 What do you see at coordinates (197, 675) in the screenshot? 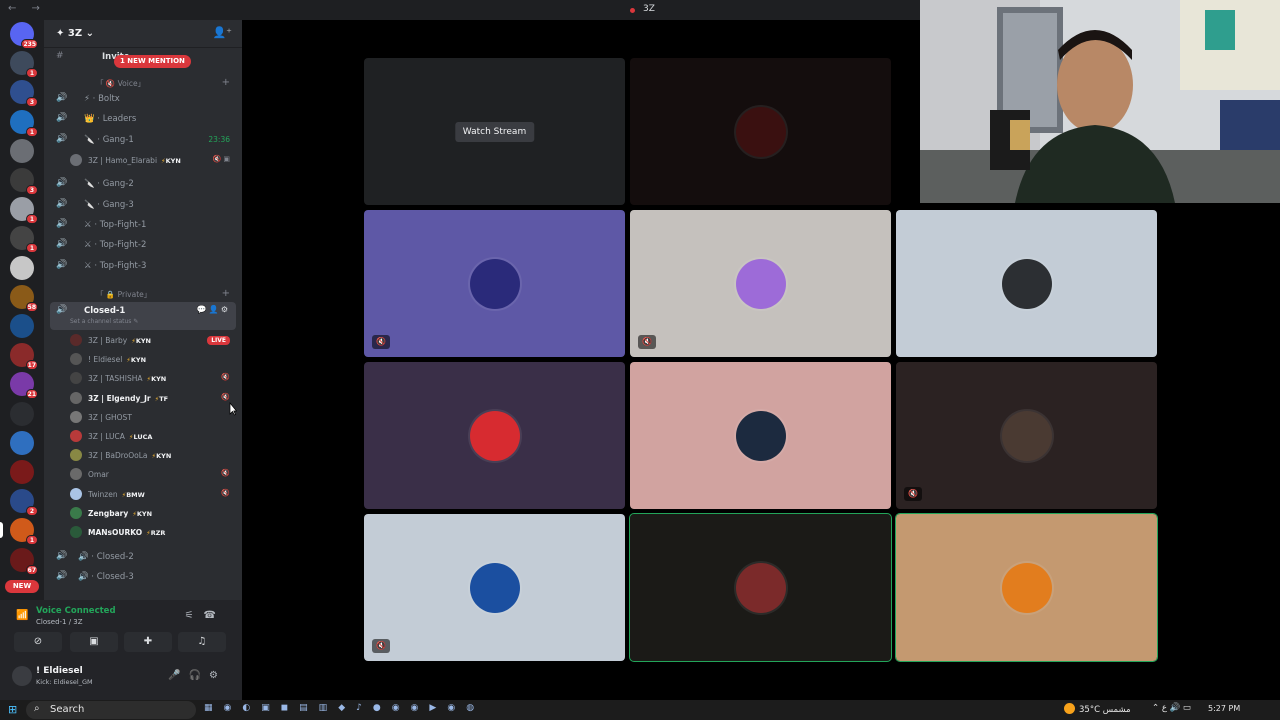
I see `mic-headset-settings-icon: 🎤🎧⚙` at bounding box center [197, 675].